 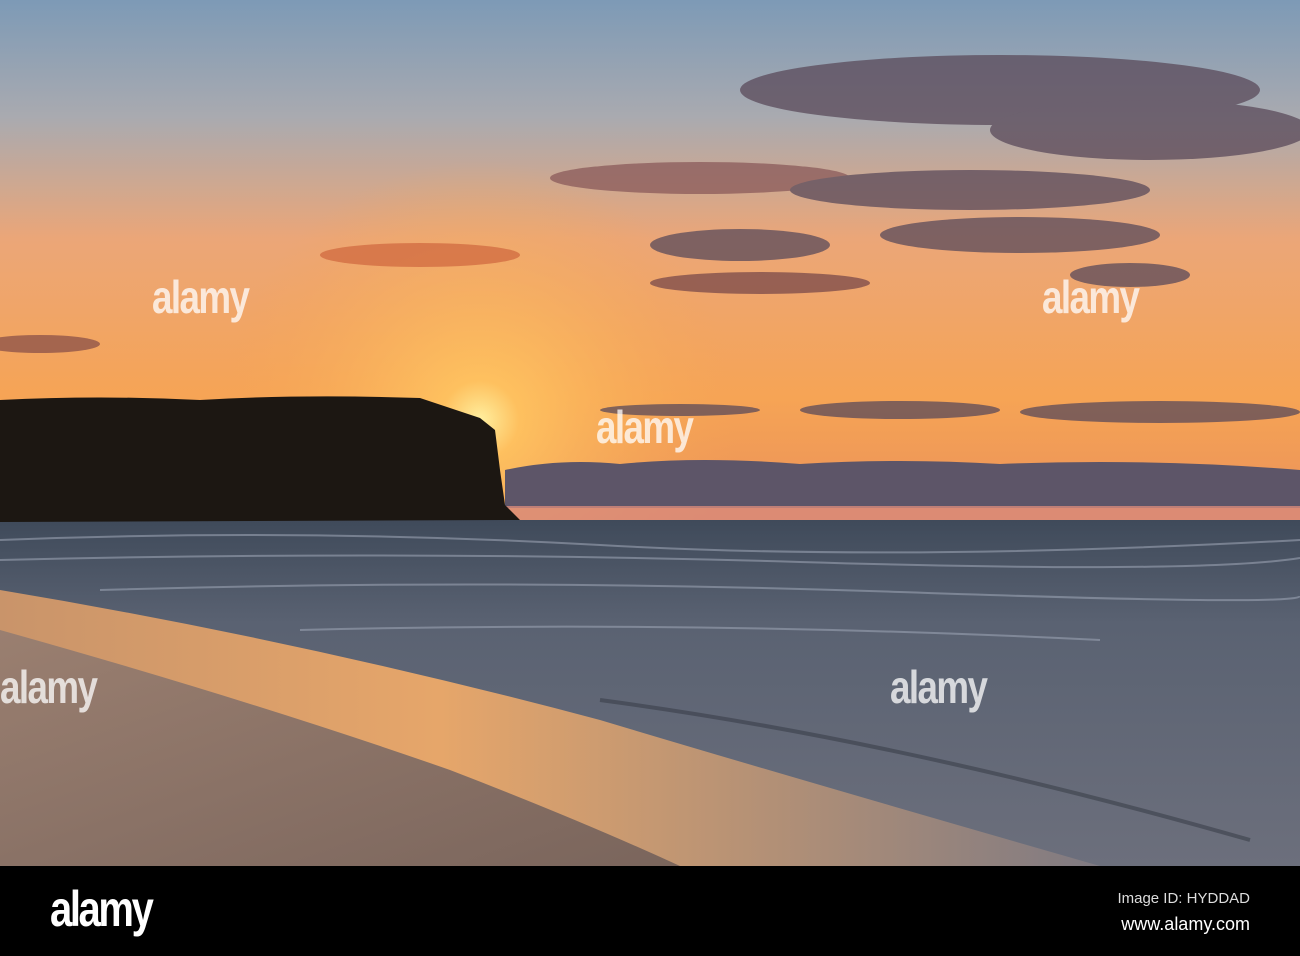 What do you see at coordinates (102, 909) in the screenshot?
I see `alamy-logo: alamy` at bounding box center [102, 909].